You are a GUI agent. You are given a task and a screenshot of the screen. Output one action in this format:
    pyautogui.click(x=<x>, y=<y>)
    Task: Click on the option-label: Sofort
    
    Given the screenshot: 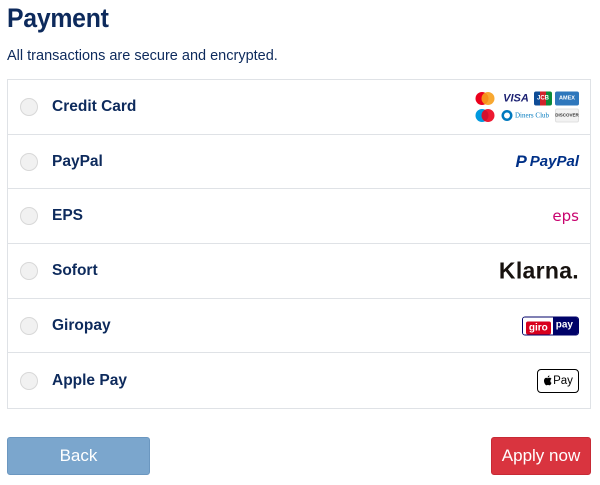 What is the action you would take?
    pyautogui.click(x=75, y=270)
    